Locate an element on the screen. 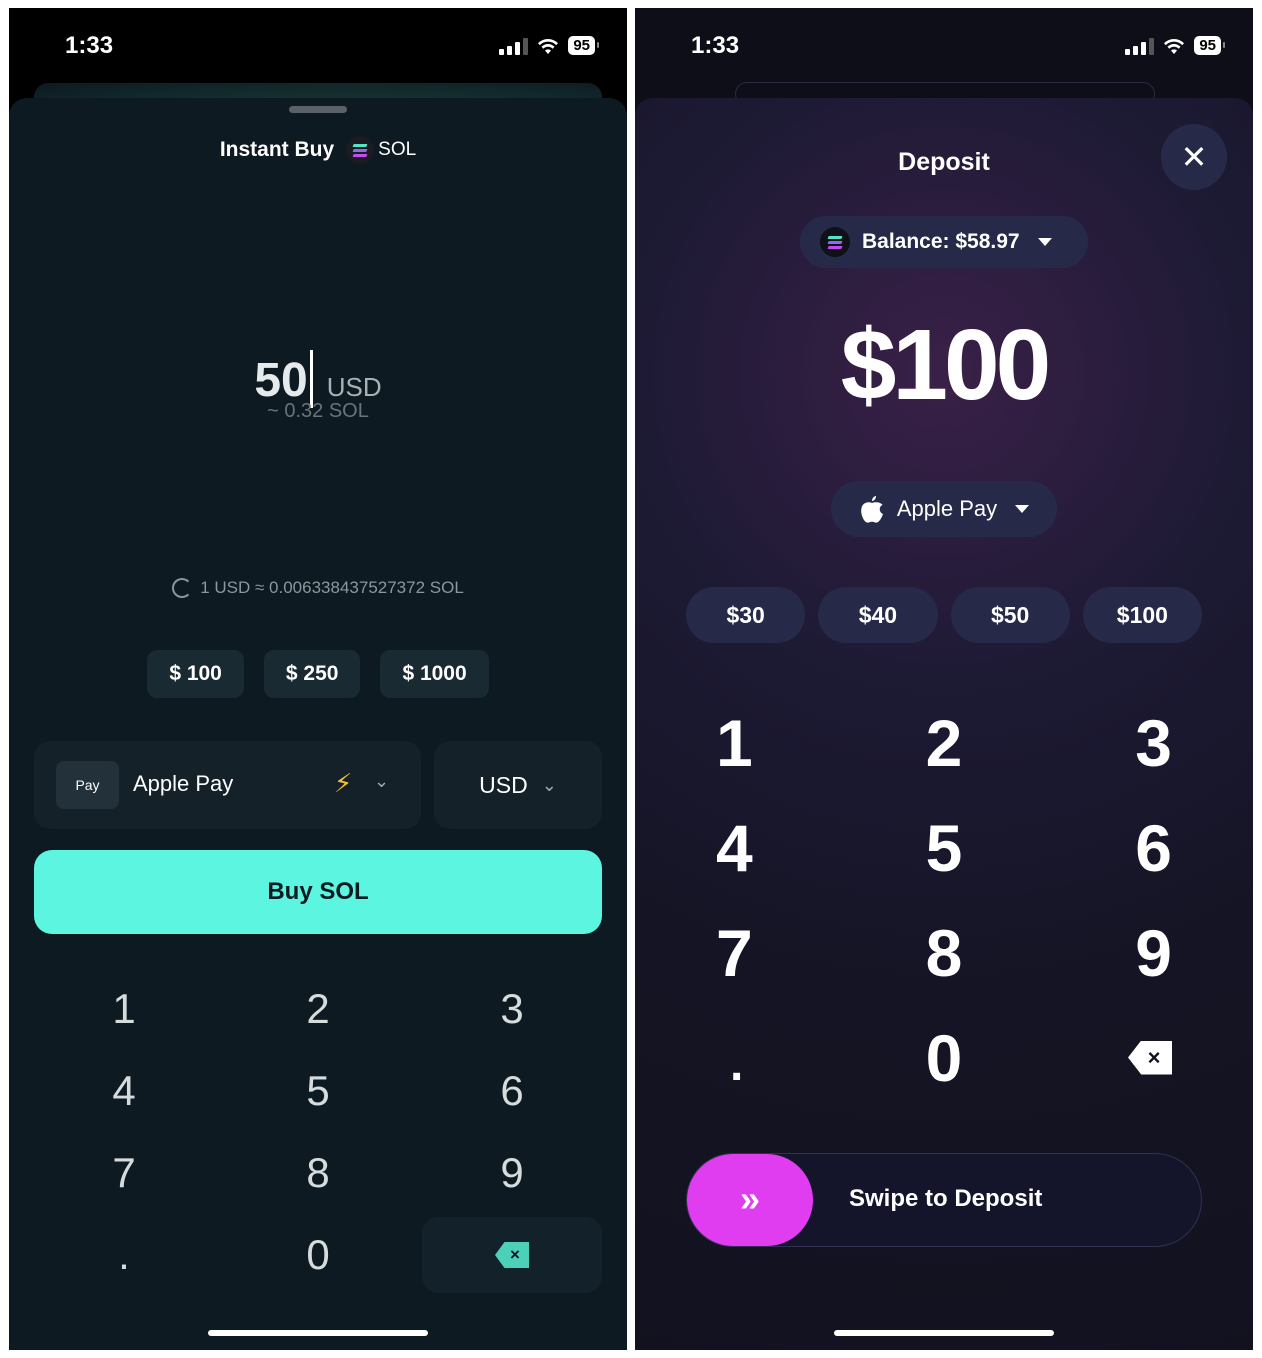 The width and height of the screenshot is (1262, 1358). balance-text: Balance: $58.97 is located at coordinates (941, 241).